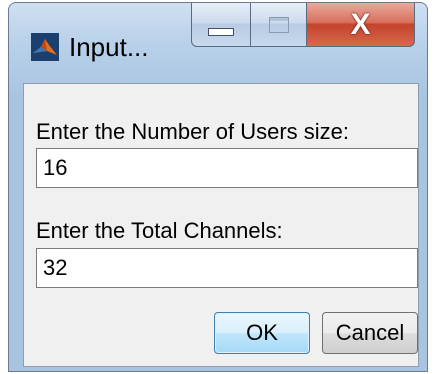 Image resolution: width=438 pixels, height=374 pixels. I want to click on maximize-icon, so click(278, 24).